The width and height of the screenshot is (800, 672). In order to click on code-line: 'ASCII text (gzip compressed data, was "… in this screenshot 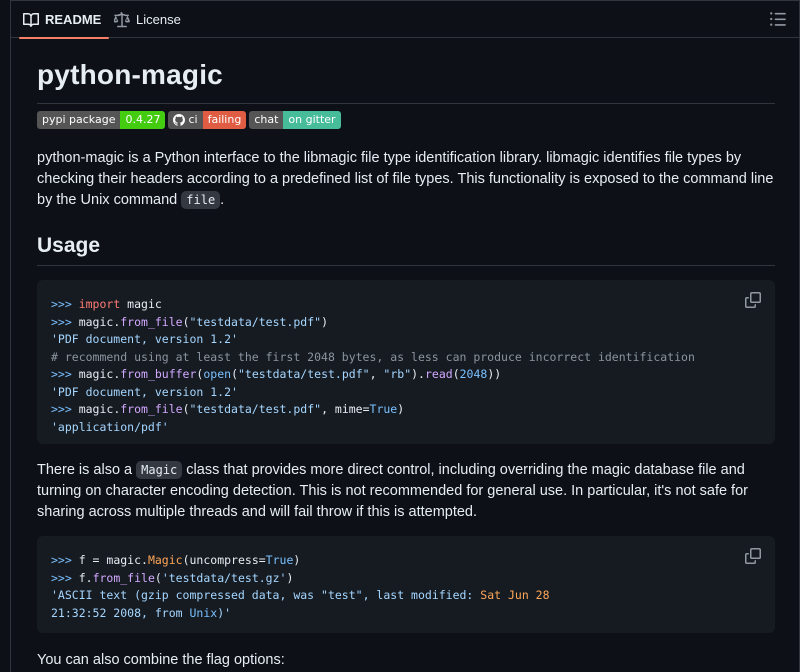, I will do `click(300, 595)`.